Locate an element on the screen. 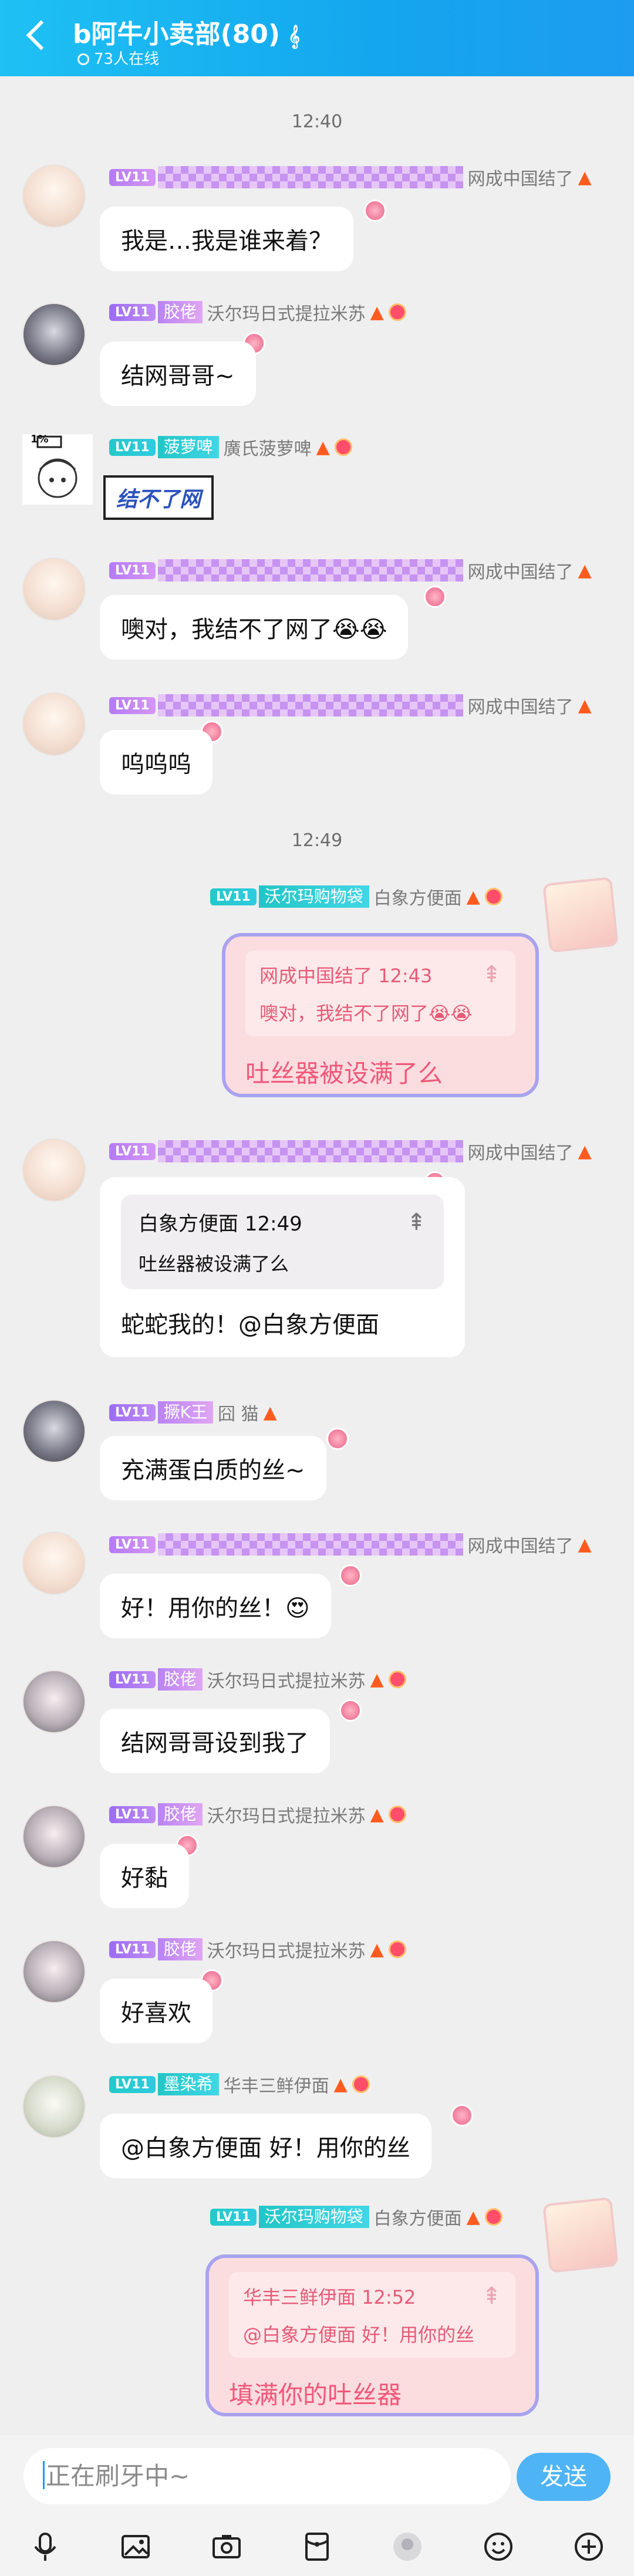  group-title-text: b阿牛小卖部(80) is located at coordinates (176, 34).